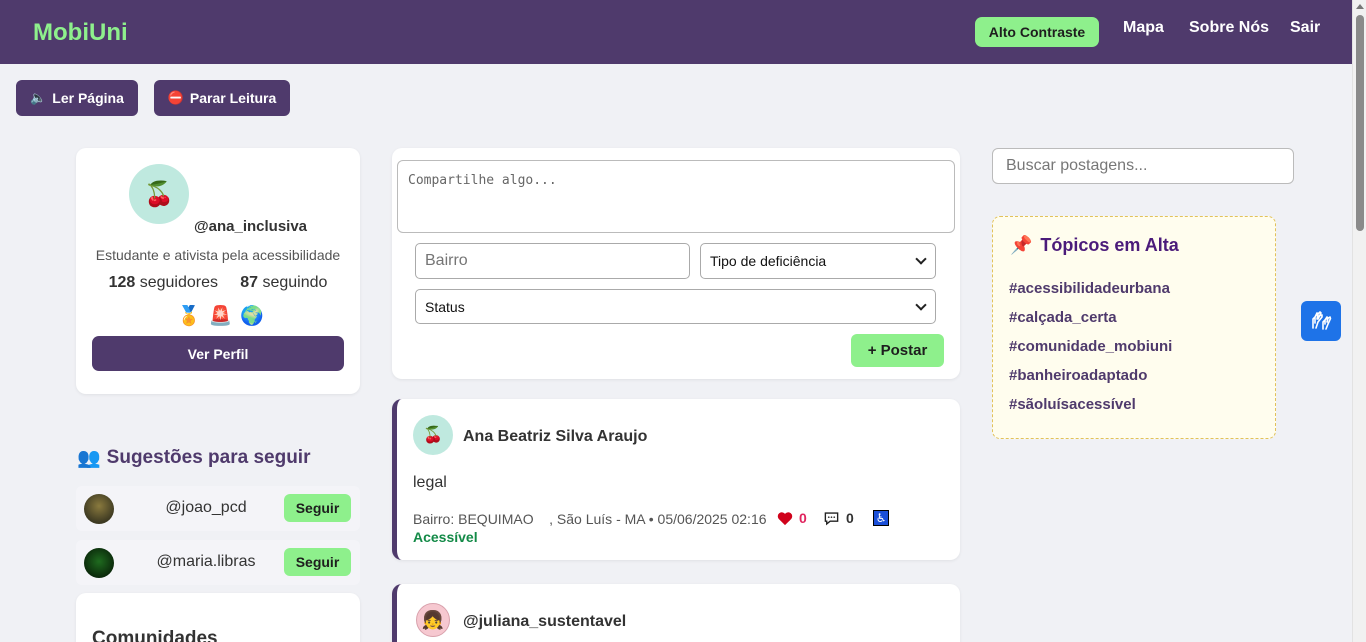 This screenshot has height=642, width=1366. I want to click on read-page-button: 🔈 Ler Página, so click(77, 98).